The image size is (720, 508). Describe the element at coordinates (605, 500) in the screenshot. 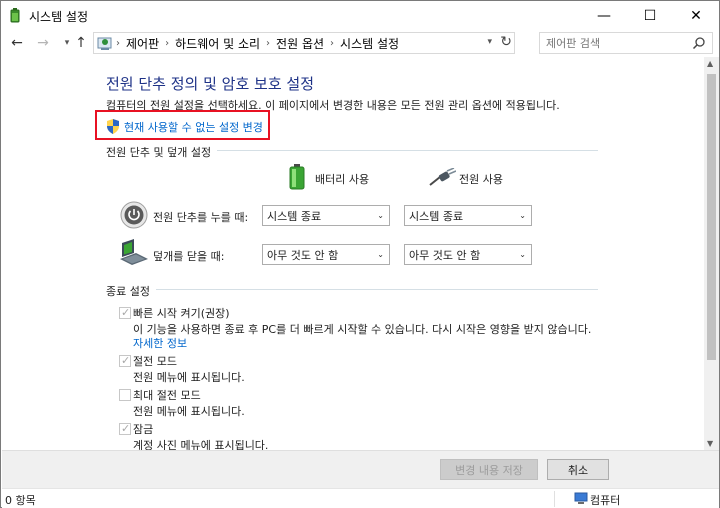

I see `location-label: 컴퓨터` at that location.